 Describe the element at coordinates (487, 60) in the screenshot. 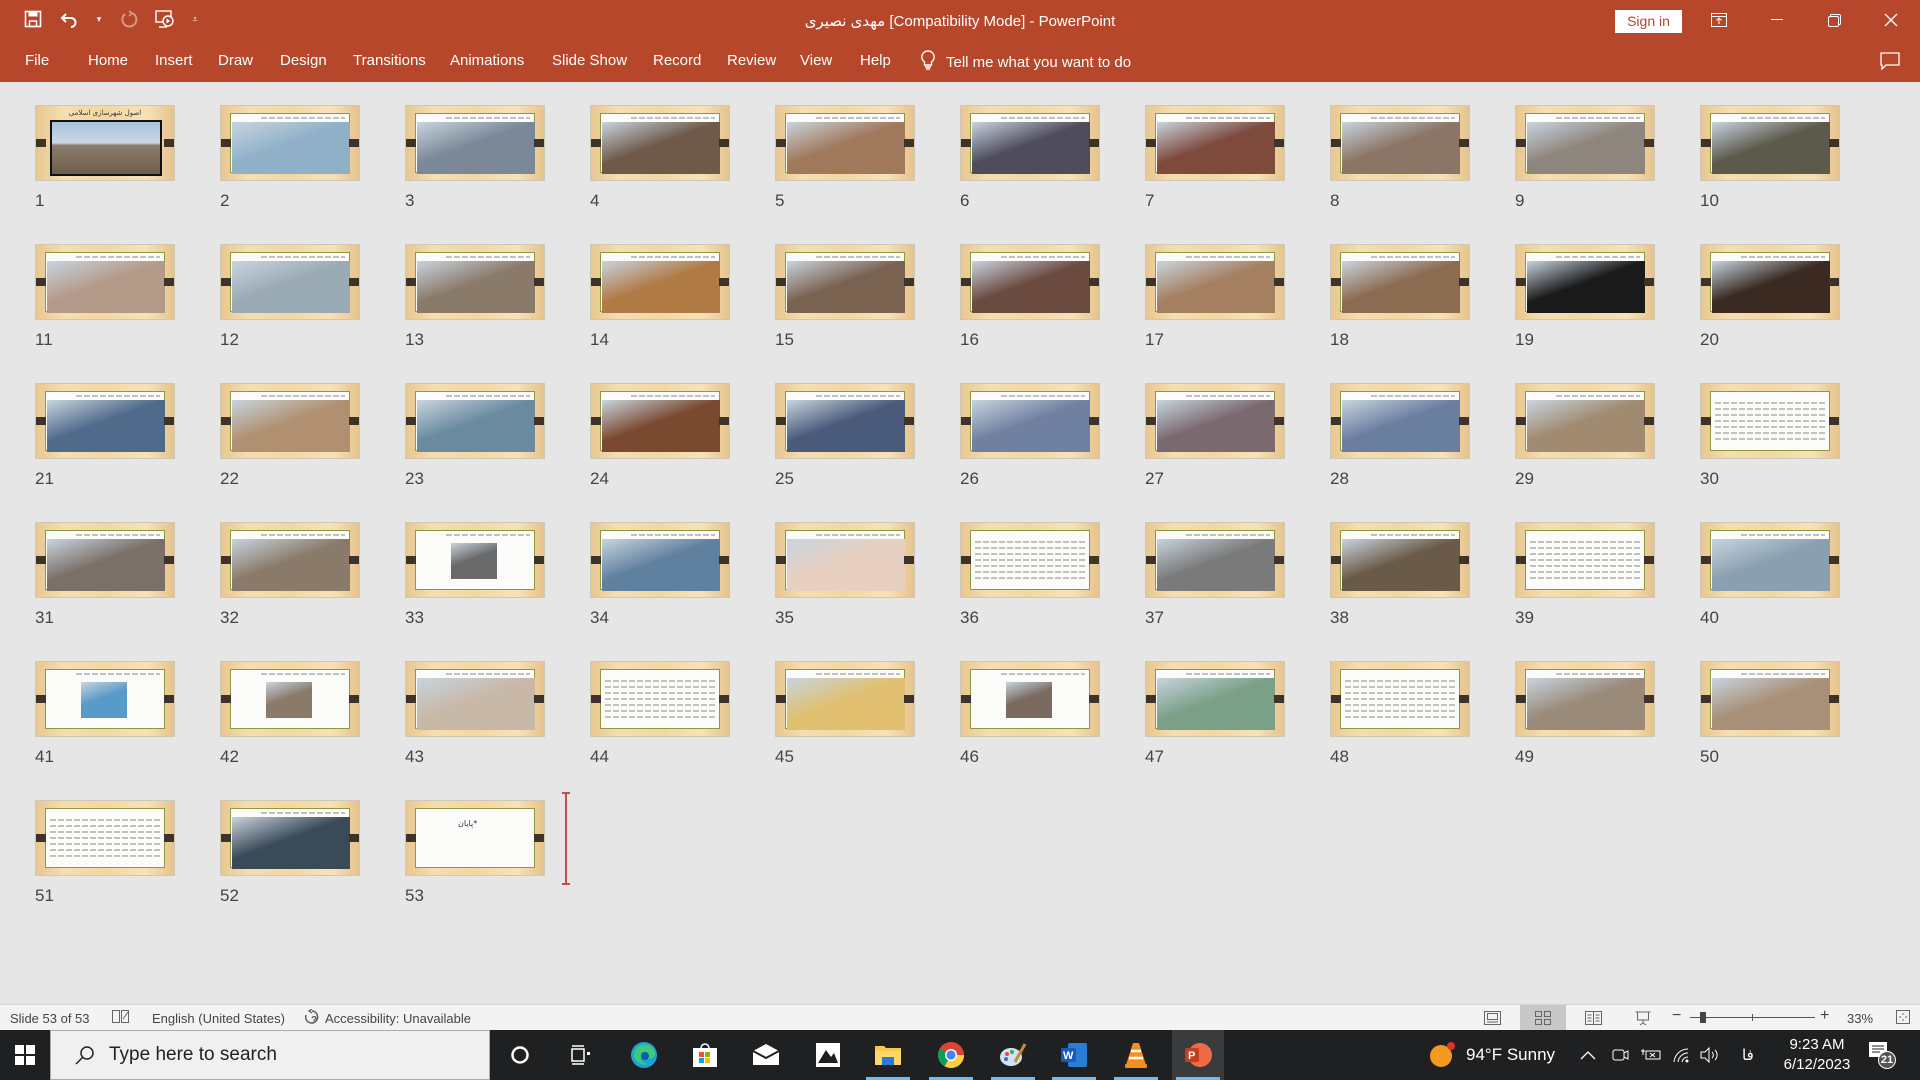

I see `tab-animations: Animations` at that location.